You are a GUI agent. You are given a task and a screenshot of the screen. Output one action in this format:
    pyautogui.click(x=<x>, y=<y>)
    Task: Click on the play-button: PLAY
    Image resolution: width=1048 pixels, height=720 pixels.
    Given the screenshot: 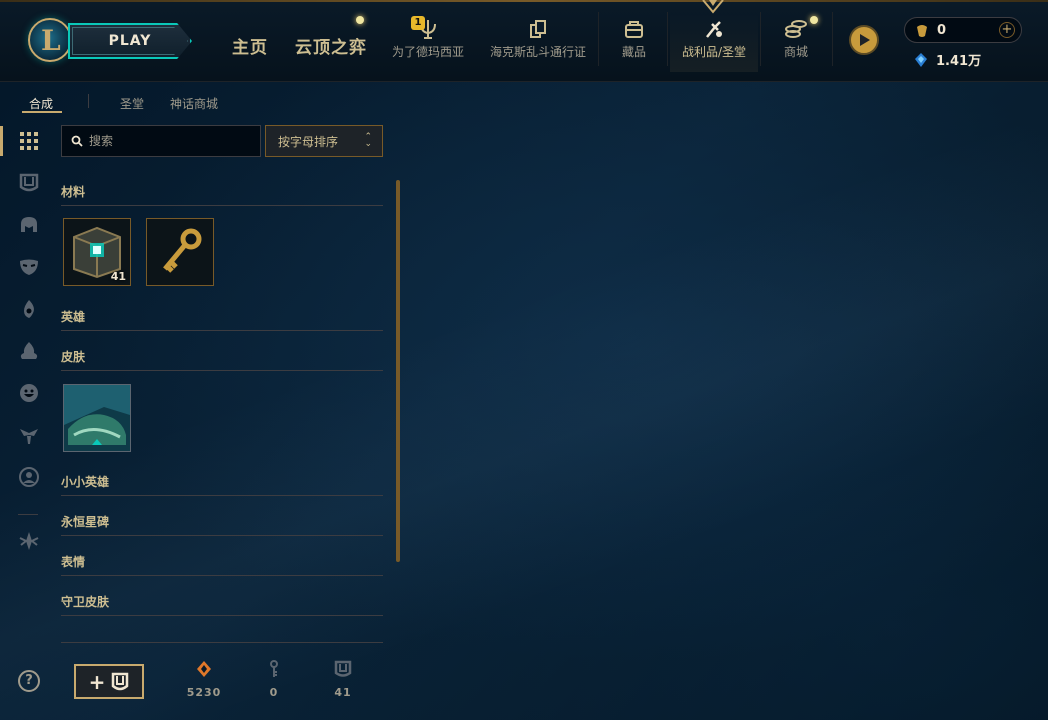 What is the action you would take?
    pyautogui.click(x=130, y=41)
    